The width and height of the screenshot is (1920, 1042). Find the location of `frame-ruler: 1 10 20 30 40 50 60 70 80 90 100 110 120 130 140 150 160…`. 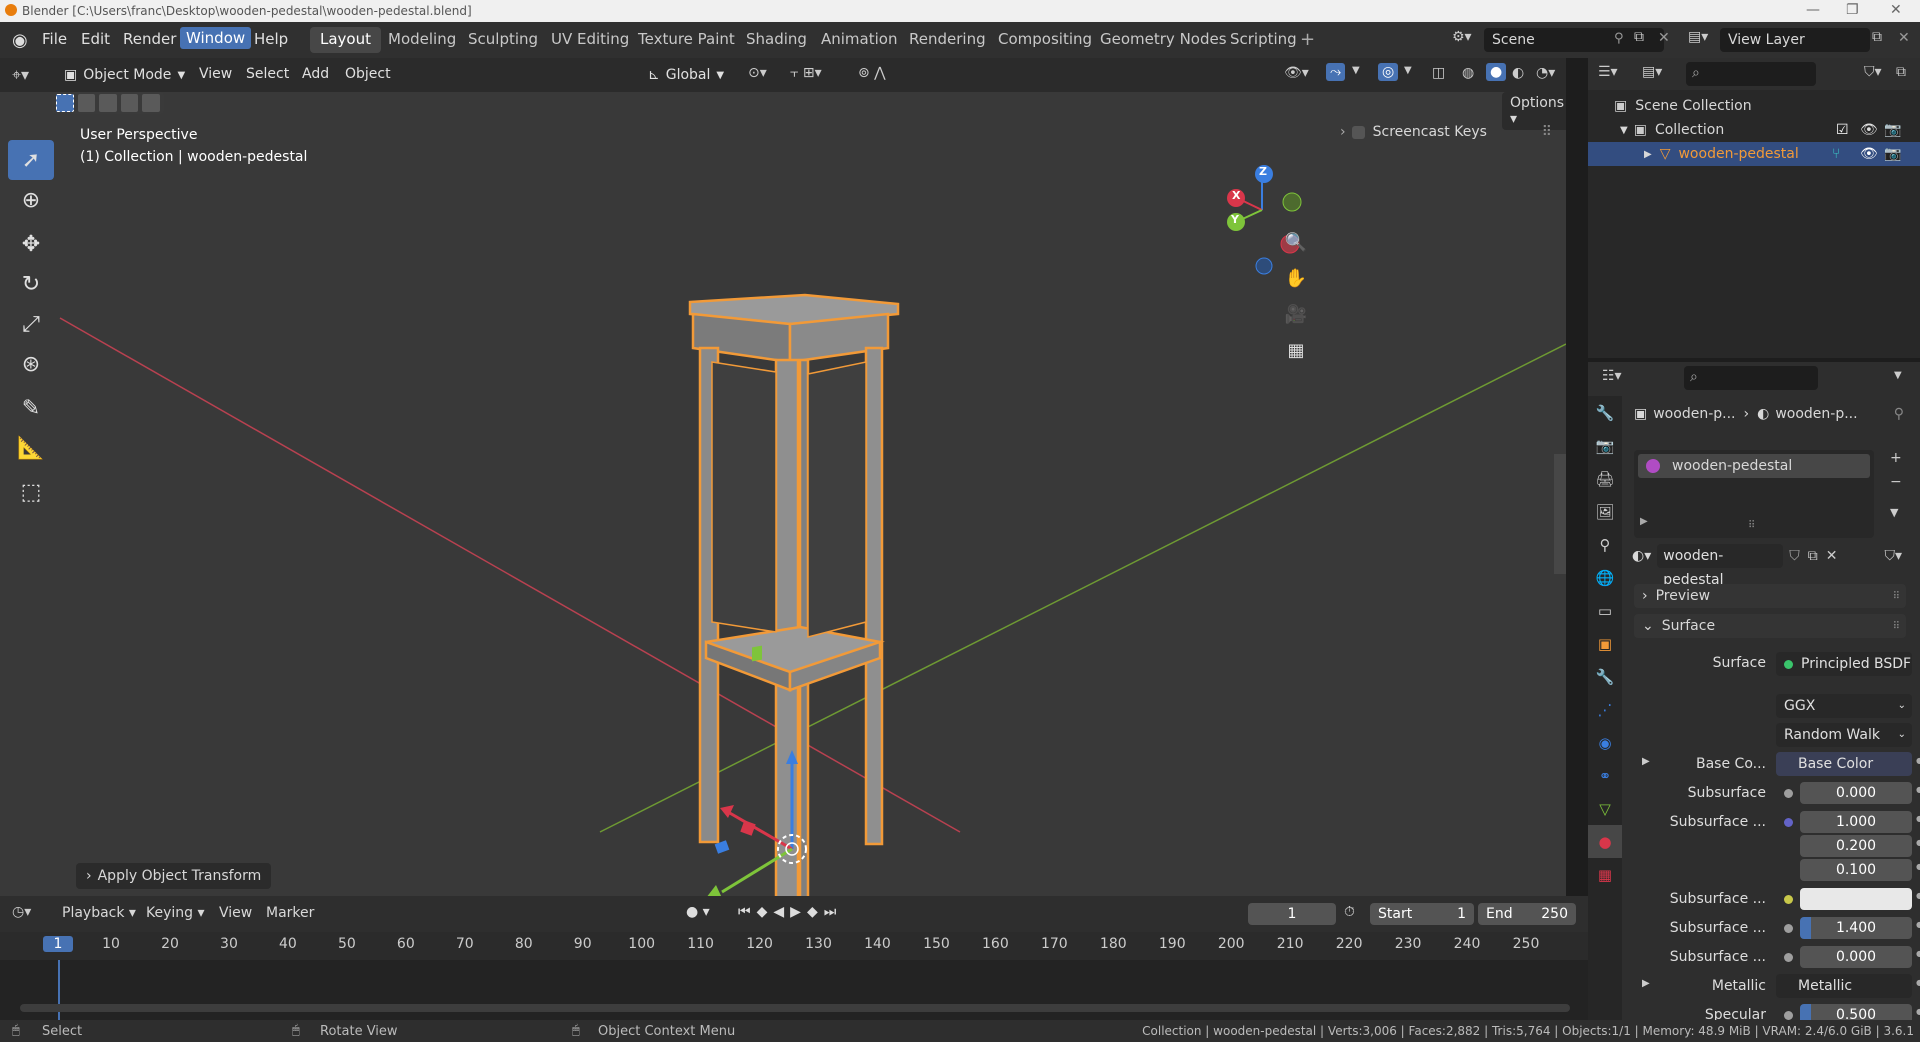

frame-ruler: 1 10 20 30 40 50 60 70 80 90 100 110 120 130 140 150 160… is located at coordinates (794, 946).